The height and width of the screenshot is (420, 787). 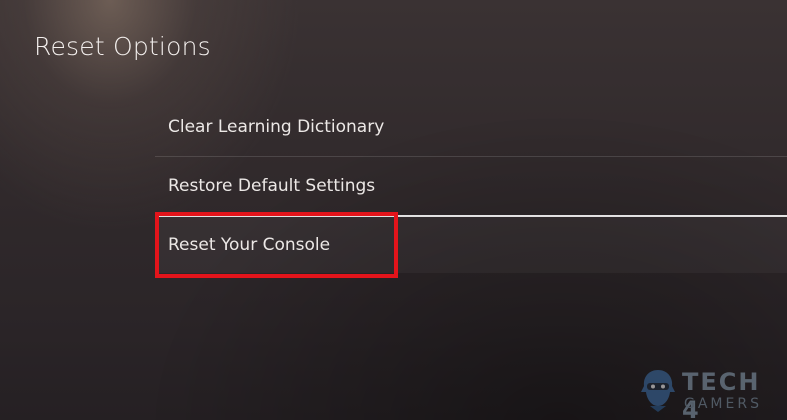 I want to click on tech4gamers-watermark: TECH 4 GAMERS, so click(x=711, y=394).